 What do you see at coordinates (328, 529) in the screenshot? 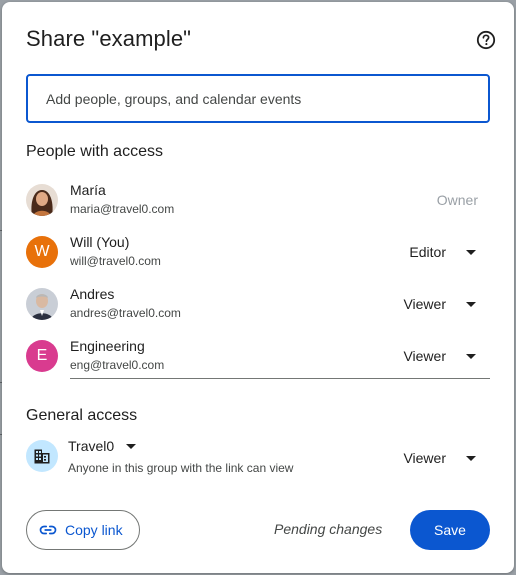
I see `pending-changes-text: Pending changes` at bounding box center [328, 529].